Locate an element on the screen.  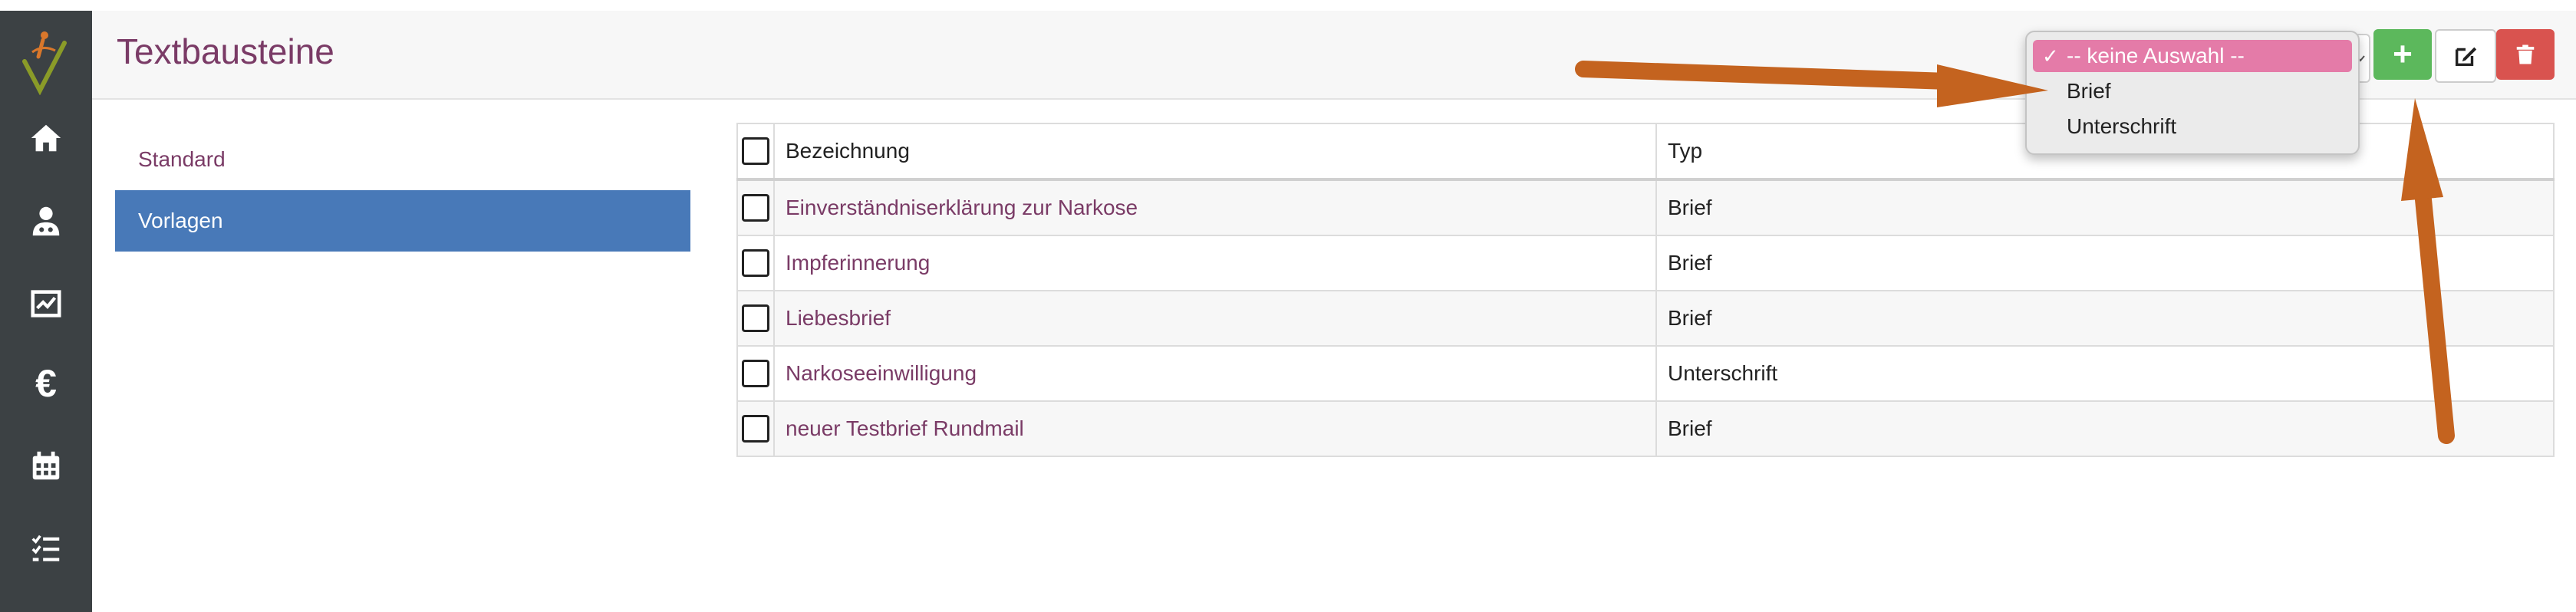
user-doctor-icon is located at coordinates (46, 221).